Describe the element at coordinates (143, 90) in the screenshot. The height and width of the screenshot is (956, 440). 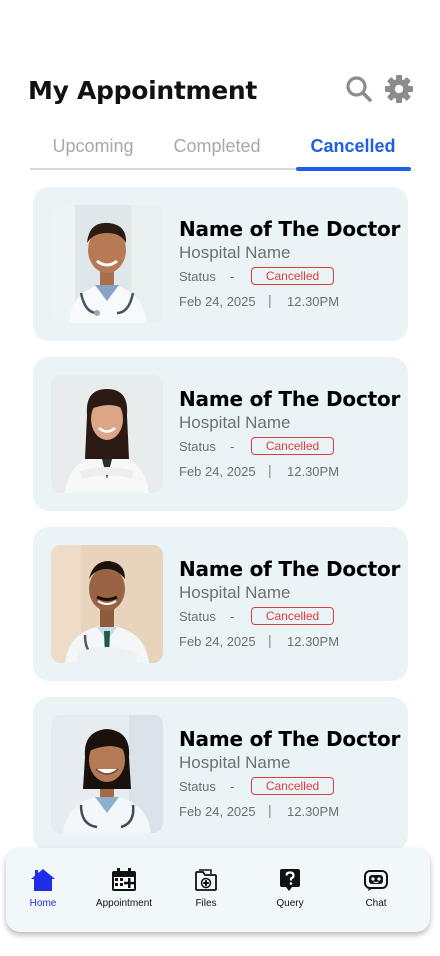
I see `page-title: My Appointment` at that location.